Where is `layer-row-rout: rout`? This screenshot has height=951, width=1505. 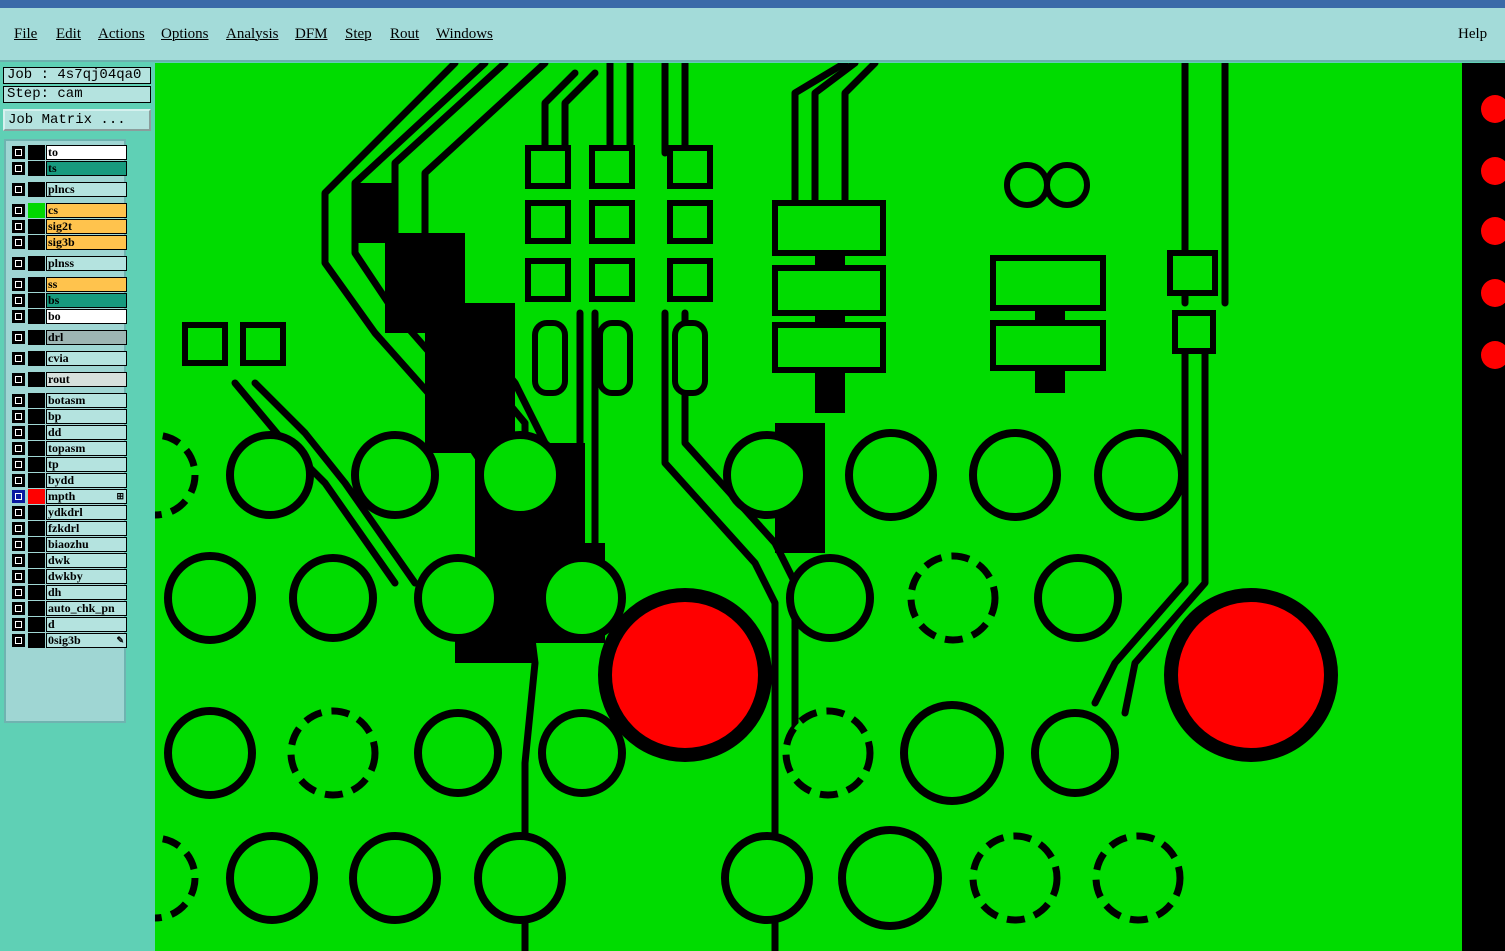 layer-row-rout: rout is located at coordinates (69, 379).